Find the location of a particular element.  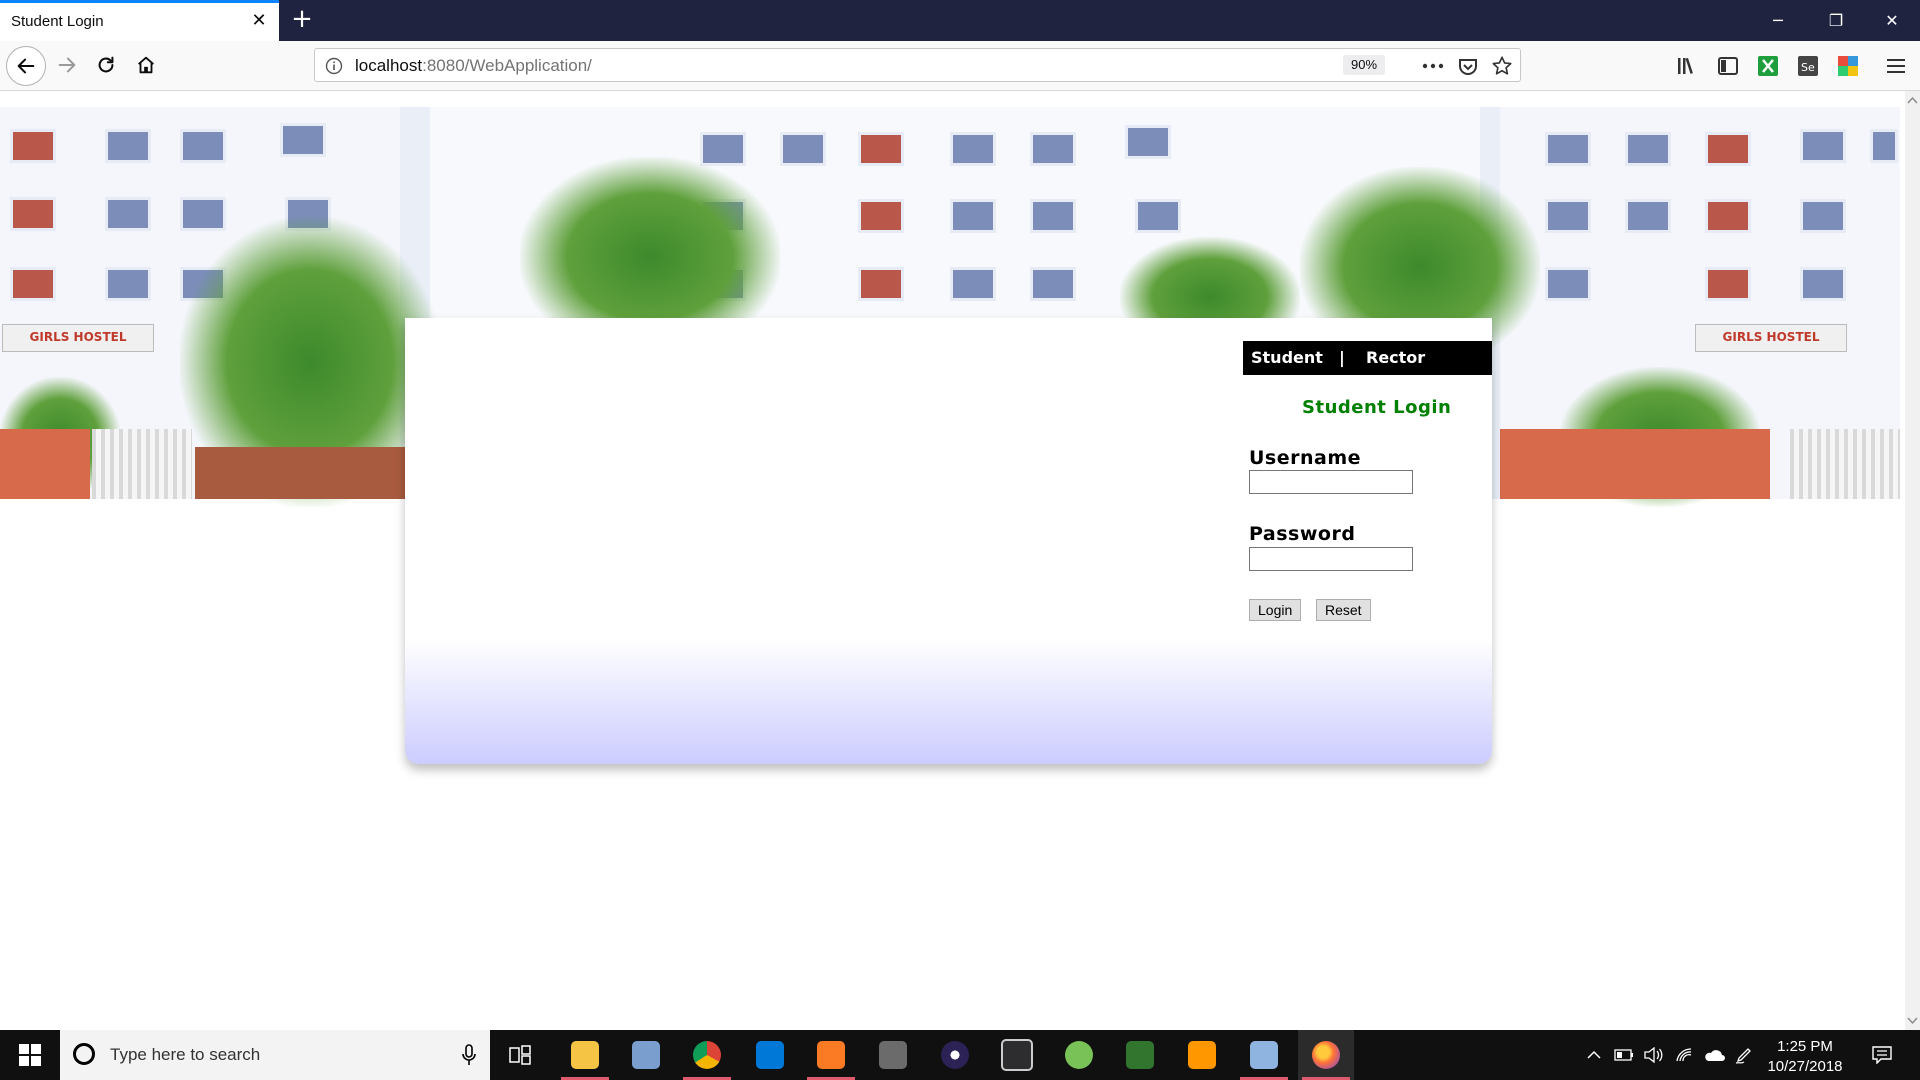

android-studio-icon is located at coordinates (1079, 1055).